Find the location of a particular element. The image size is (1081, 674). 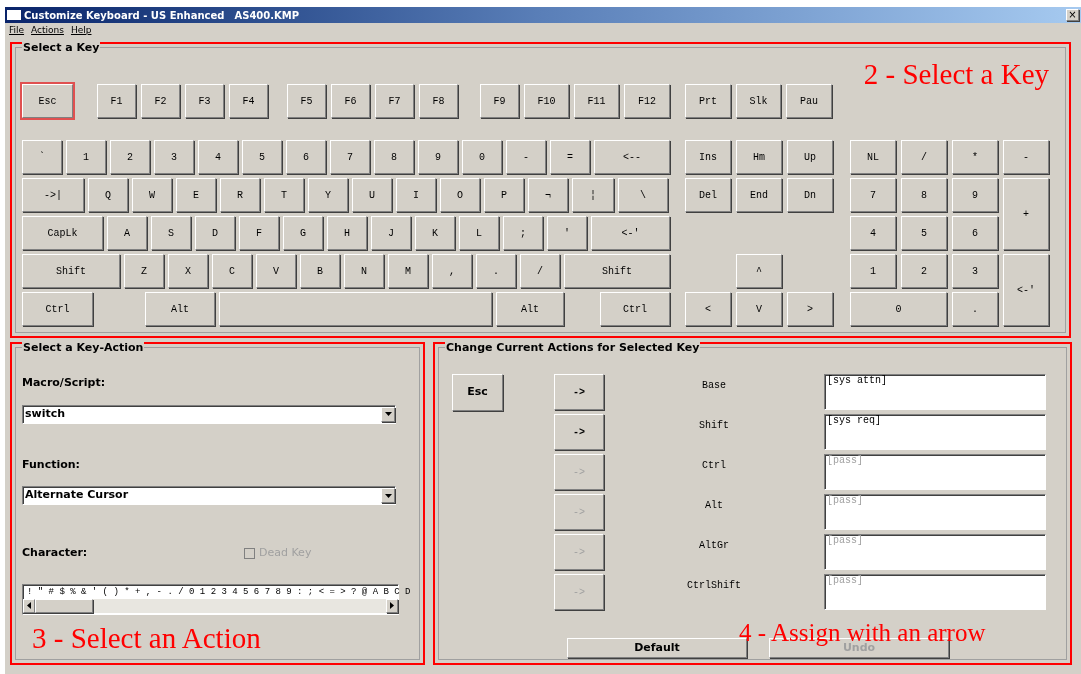

keyboard-key: Ctrl is located at coordinates (57, 309).